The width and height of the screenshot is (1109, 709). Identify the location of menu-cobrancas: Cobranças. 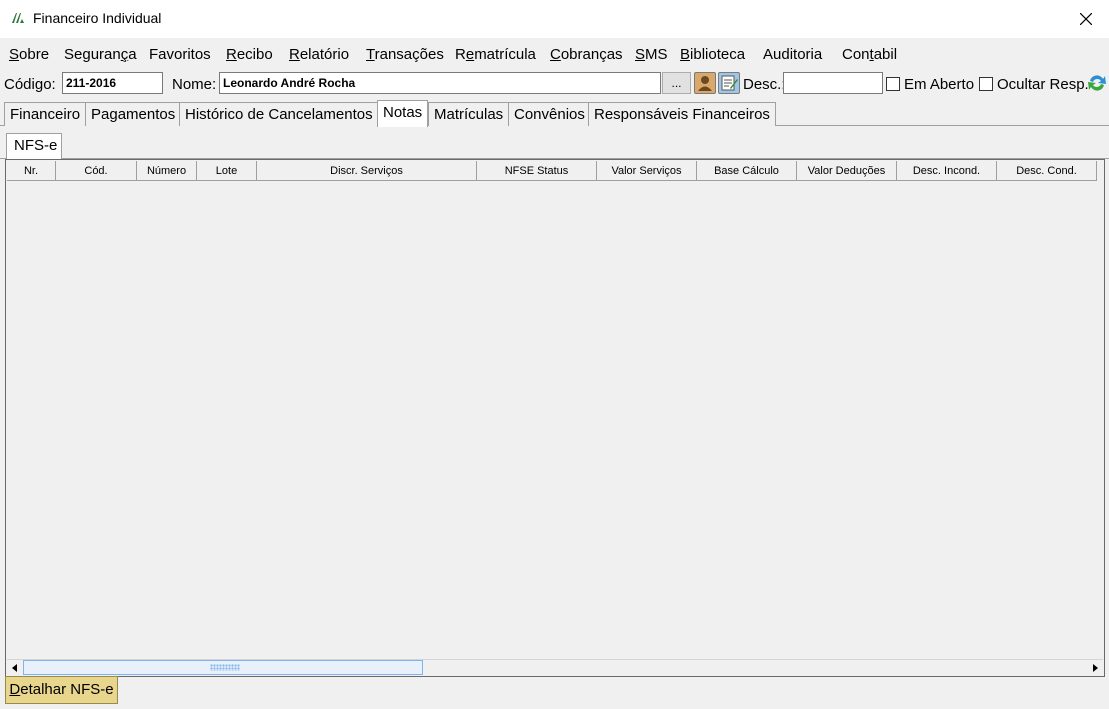
(586, 54).